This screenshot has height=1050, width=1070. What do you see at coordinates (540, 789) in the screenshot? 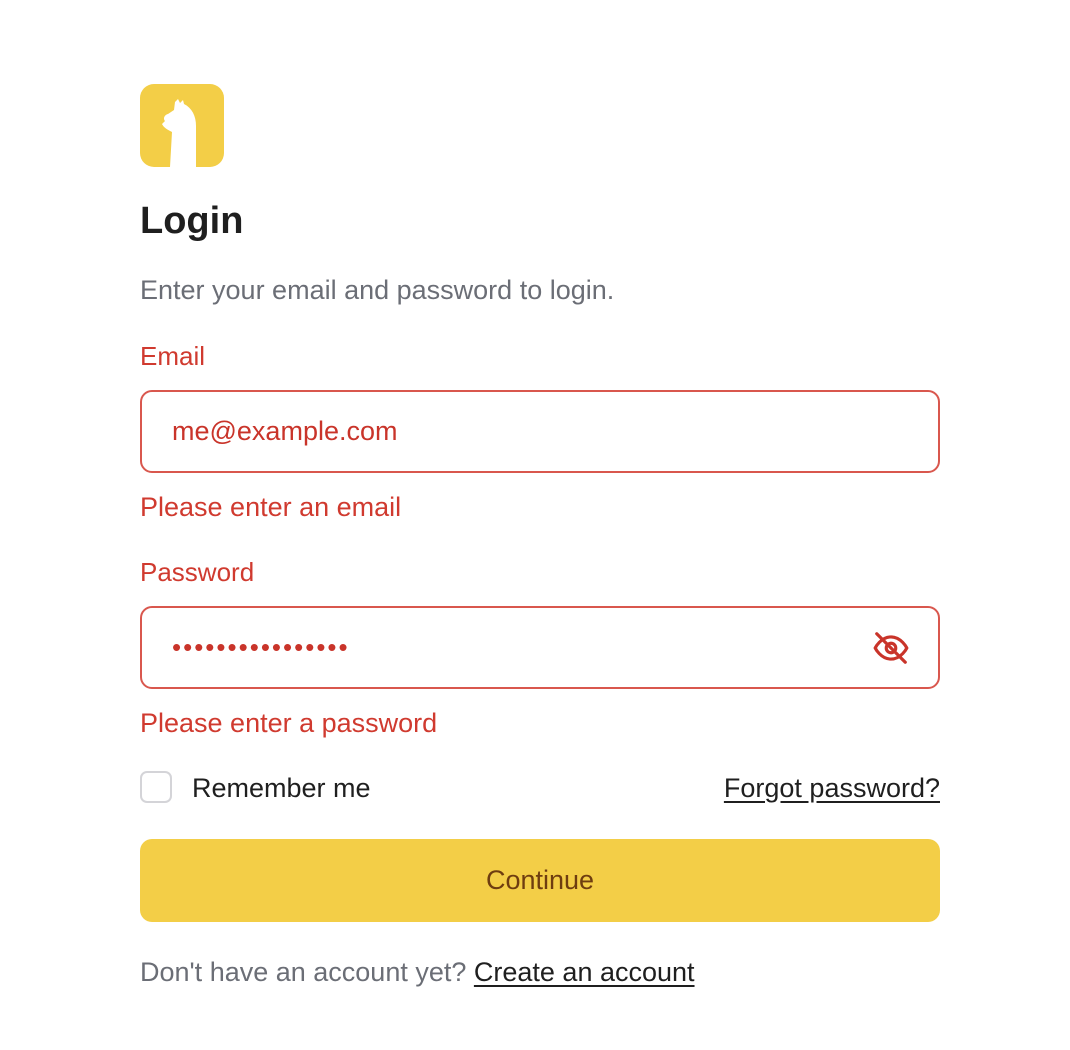
I see `remember-forgot-row: Remember me Forgot password?` at bounding box center [540, 789].